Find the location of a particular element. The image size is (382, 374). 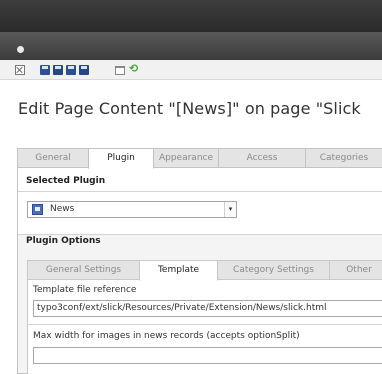

subtab-general-settings: General Settings is located at coordinates (83, 270).